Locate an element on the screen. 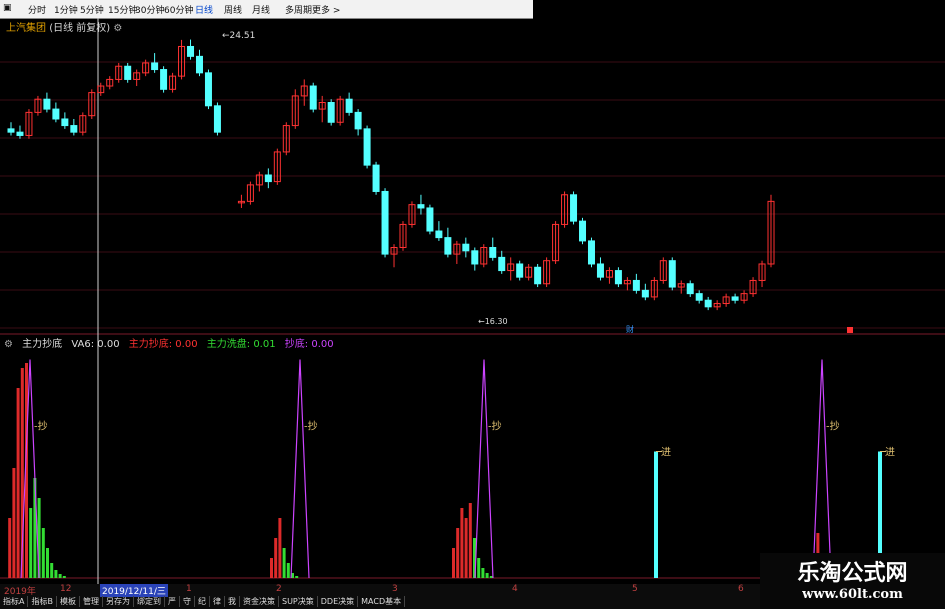  tab-9: 律 is located at coordinates (217, 601).